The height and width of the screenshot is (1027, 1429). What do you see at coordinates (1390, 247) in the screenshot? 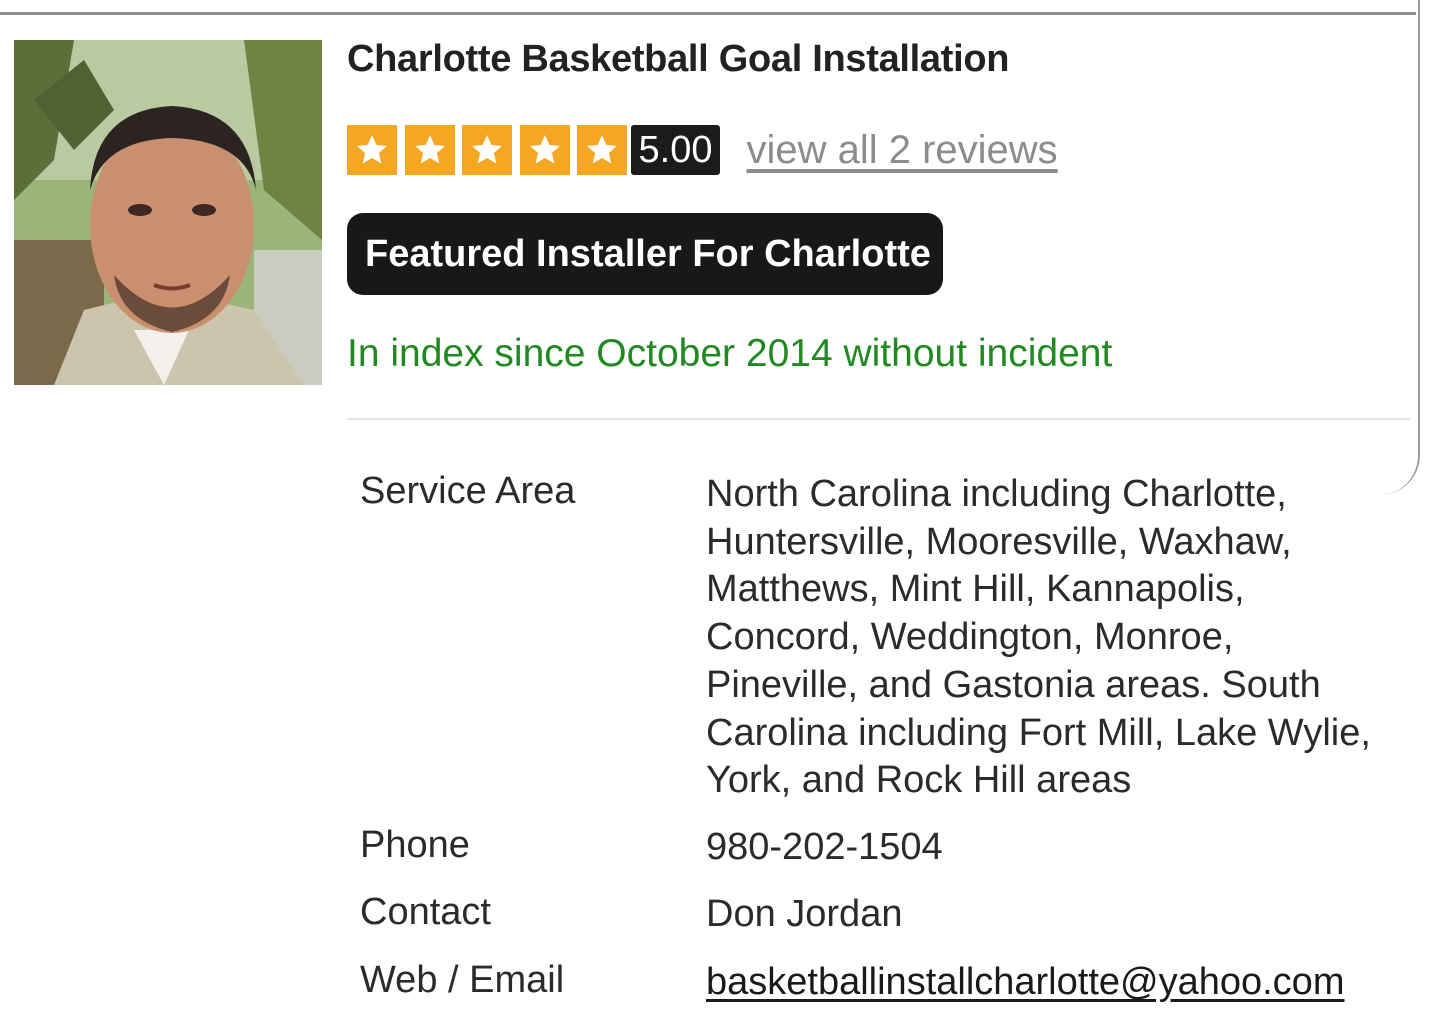
I see `screen-edge` at bounding box center [1390, 247].